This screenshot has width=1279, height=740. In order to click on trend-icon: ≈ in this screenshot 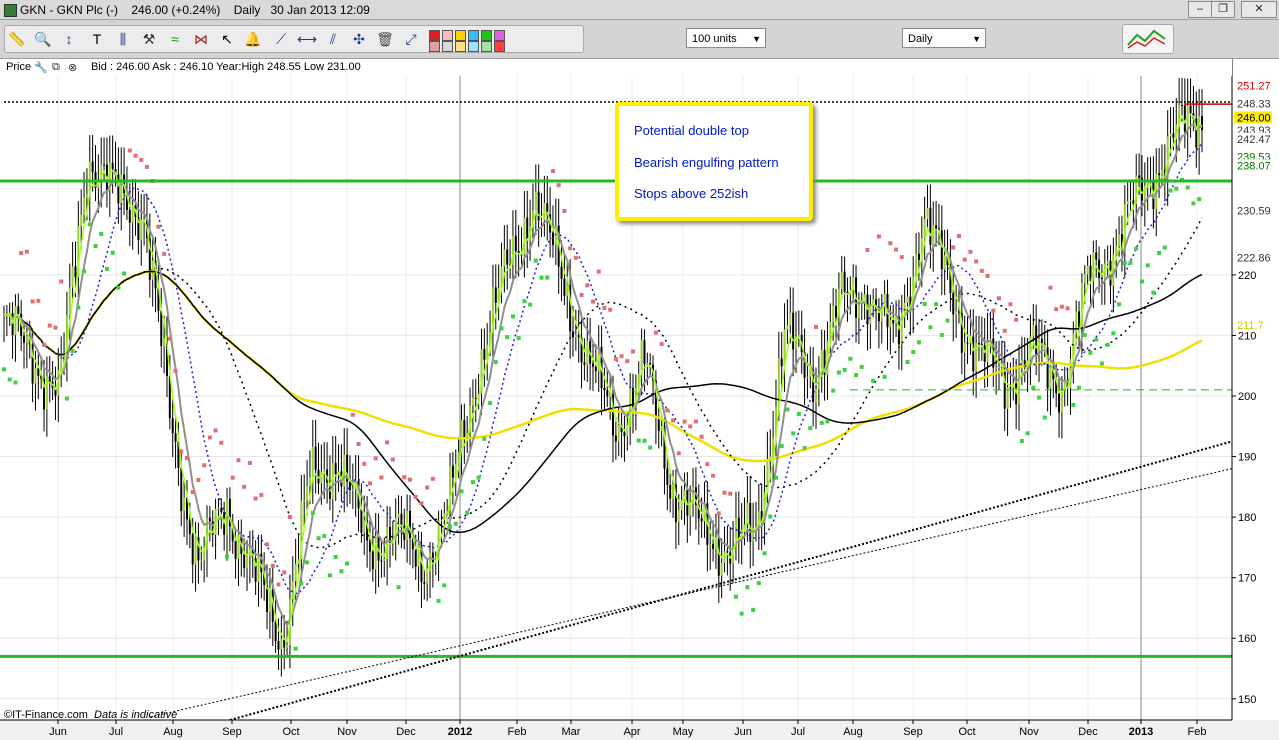, I will do `click(175, 39)`.